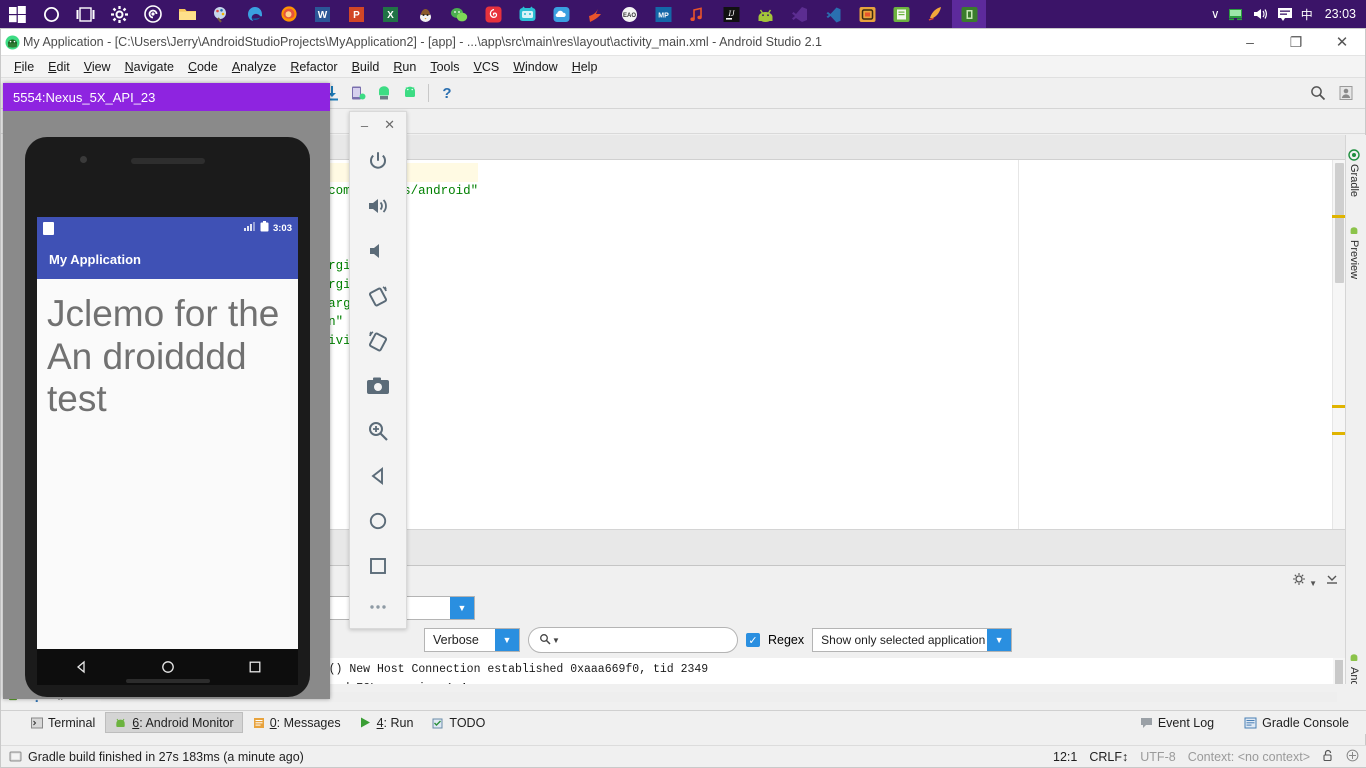  I want to click on menu-item-tools: Tools, so click(444, 67).